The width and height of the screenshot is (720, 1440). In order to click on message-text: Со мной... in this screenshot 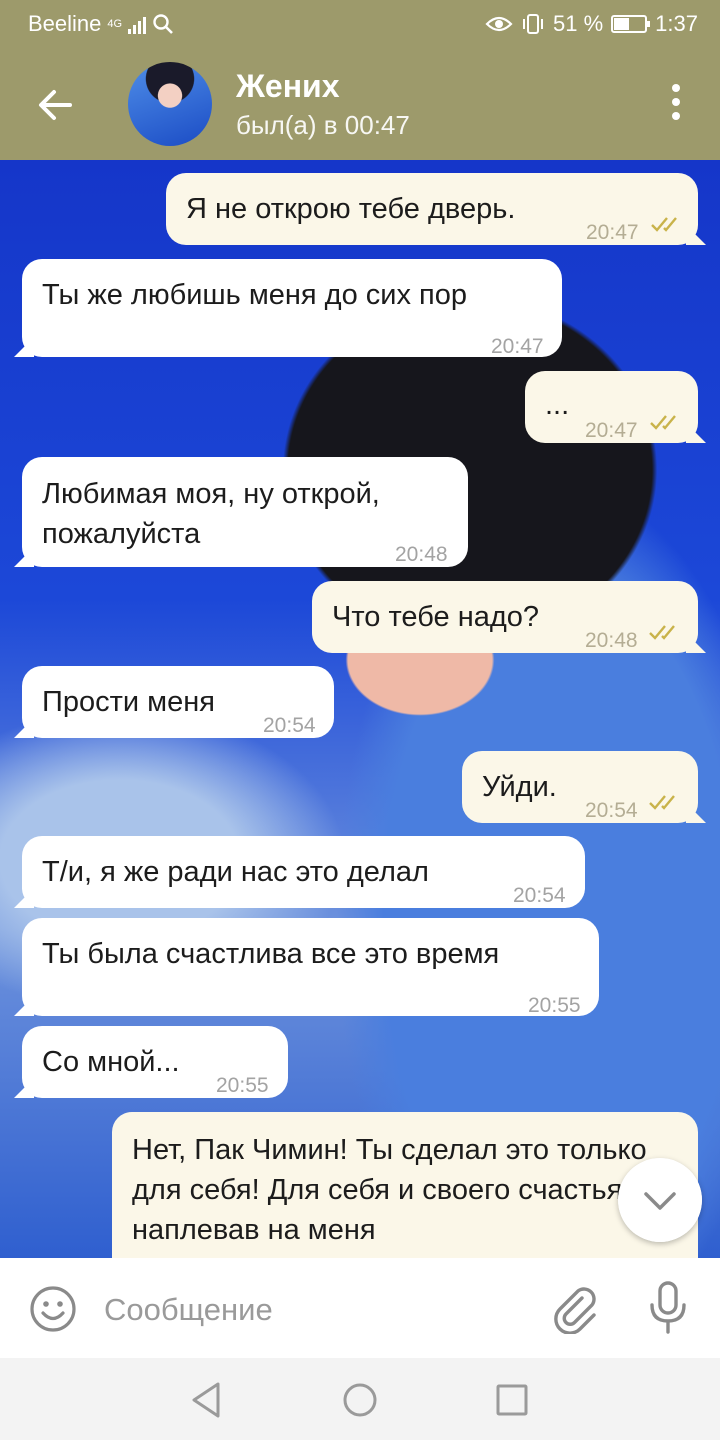, I will do `click(111, 1062)`.